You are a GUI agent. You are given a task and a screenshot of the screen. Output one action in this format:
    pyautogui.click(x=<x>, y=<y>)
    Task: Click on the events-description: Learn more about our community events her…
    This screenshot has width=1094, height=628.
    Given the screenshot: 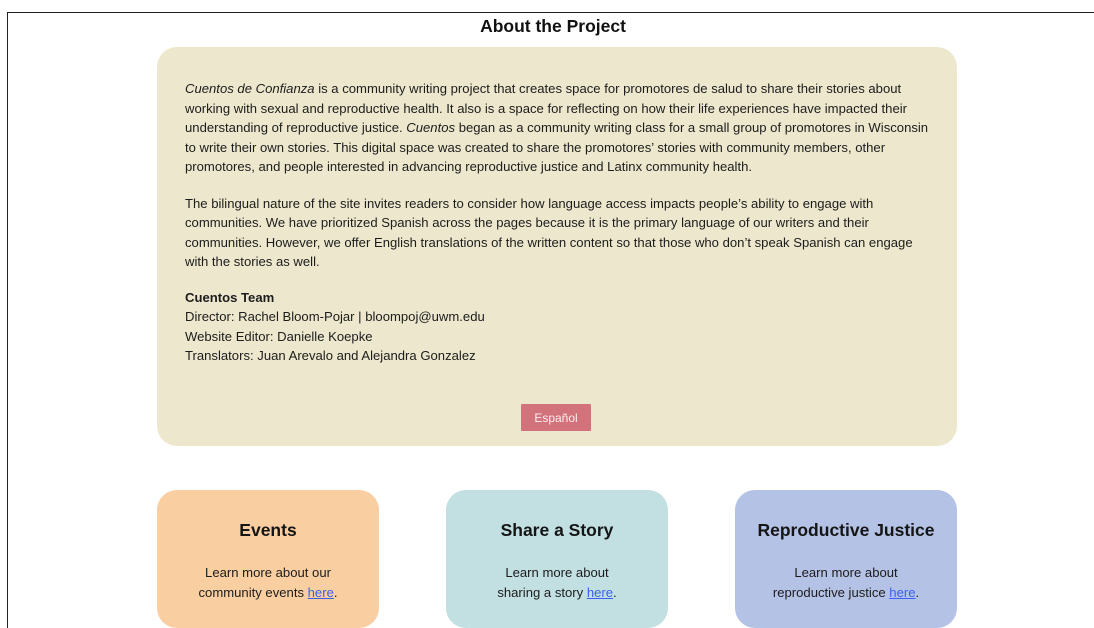 What is the action you would take?
    pyautogui.click(x=268, y=582)
    